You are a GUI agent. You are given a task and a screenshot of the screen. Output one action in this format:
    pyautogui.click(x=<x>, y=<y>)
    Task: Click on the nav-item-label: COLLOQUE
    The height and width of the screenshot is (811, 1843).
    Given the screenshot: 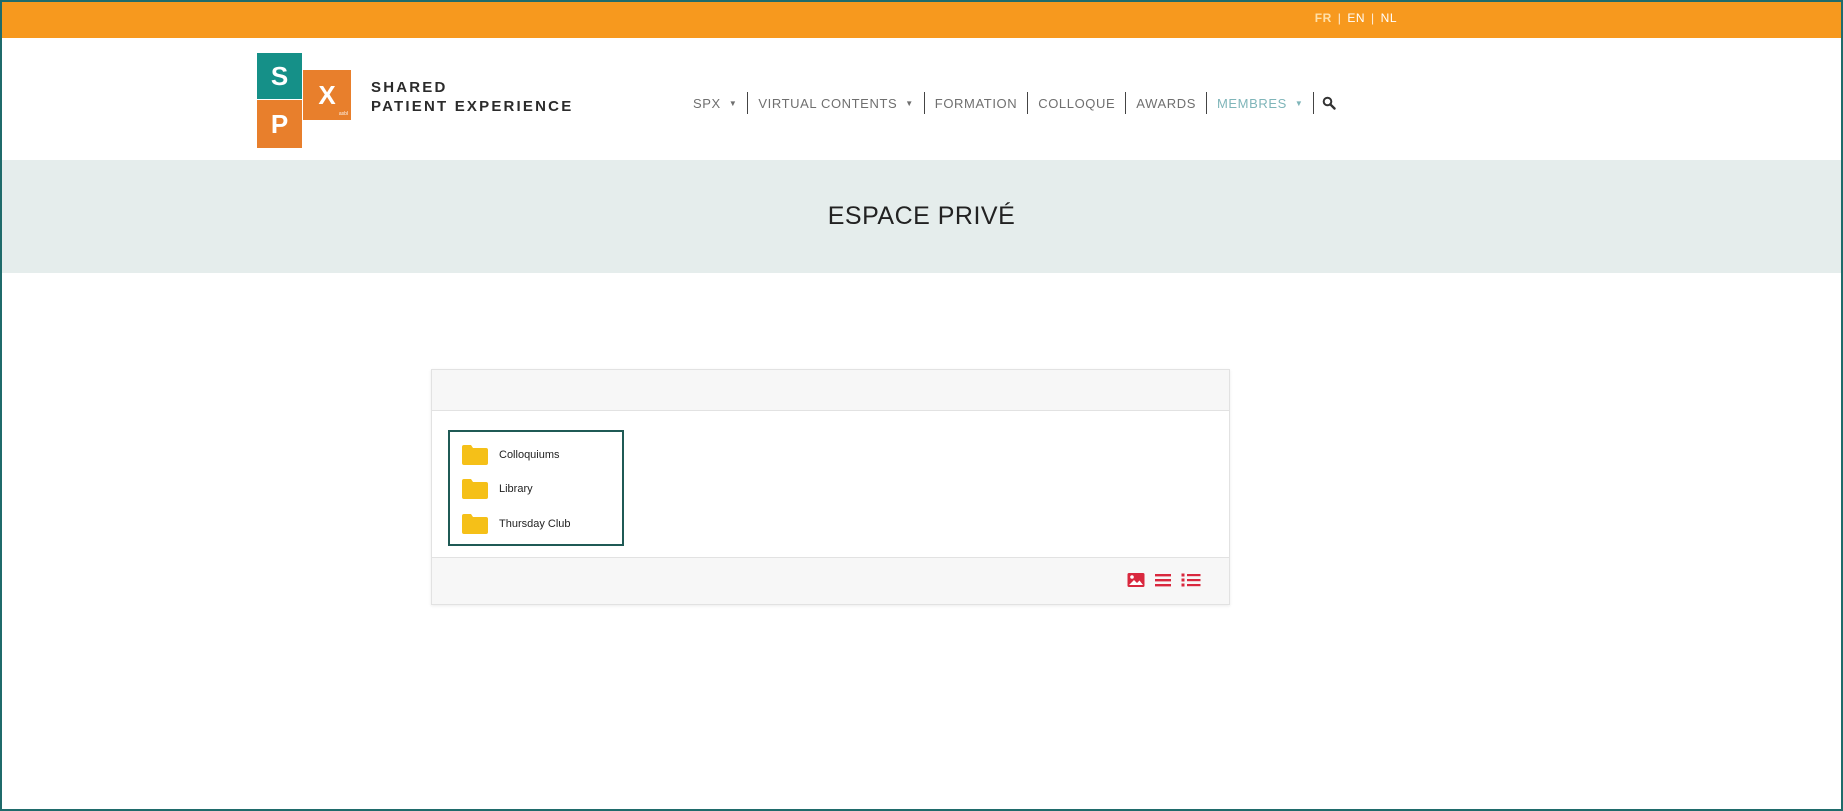 What is the action you would take?
    pyautogui.click(x=1077, y=103)
    